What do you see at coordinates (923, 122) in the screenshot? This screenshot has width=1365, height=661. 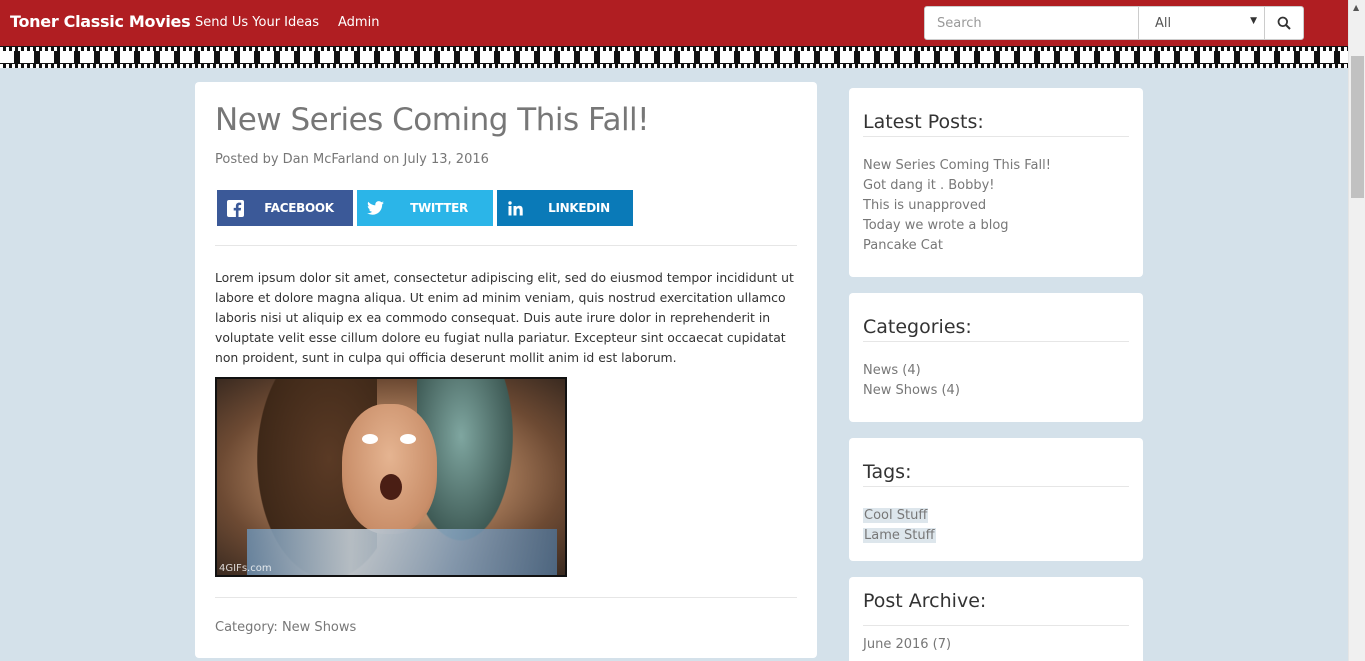 I see `widget-title: Latest Posts:` at bounding box center [923, 122].